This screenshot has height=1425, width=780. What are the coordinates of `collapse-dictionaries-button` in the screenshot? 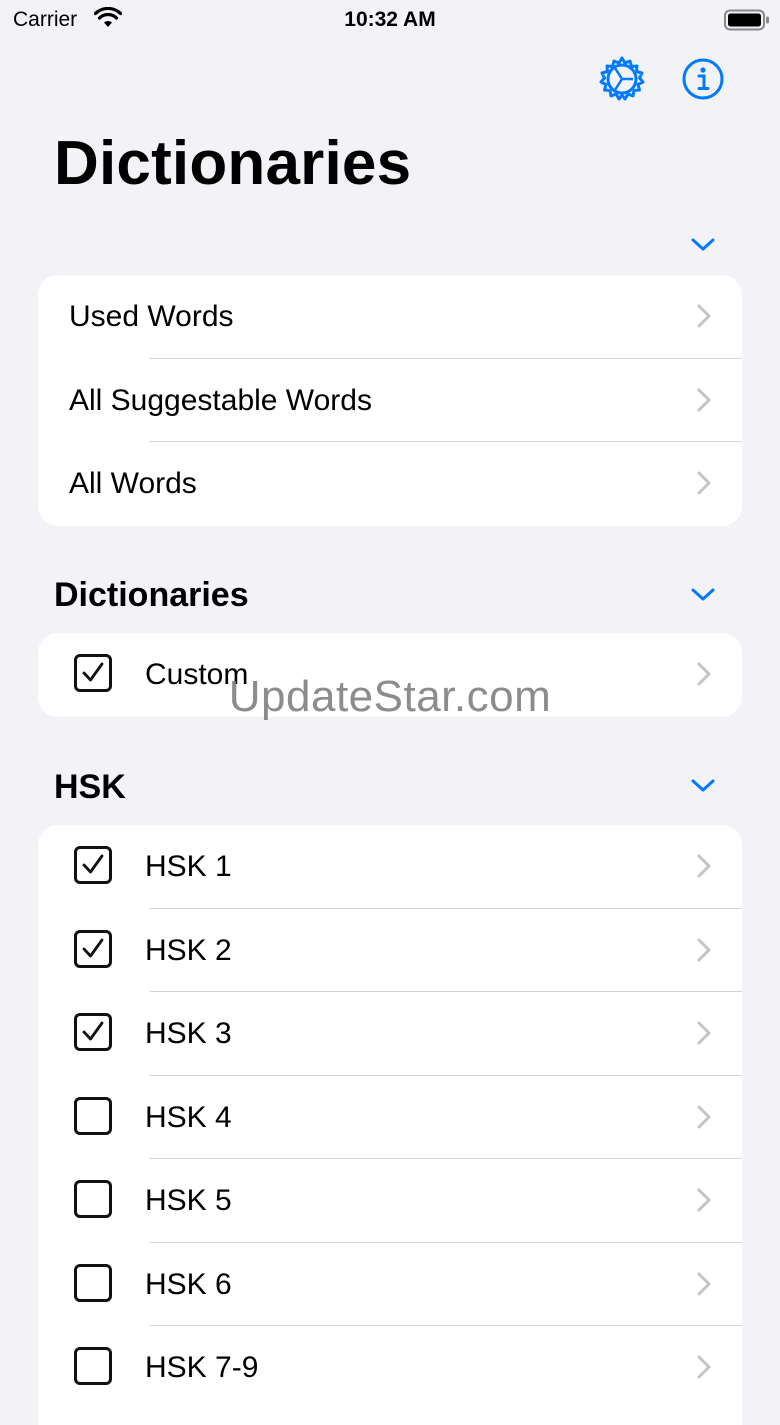 It's located at (703, 597).